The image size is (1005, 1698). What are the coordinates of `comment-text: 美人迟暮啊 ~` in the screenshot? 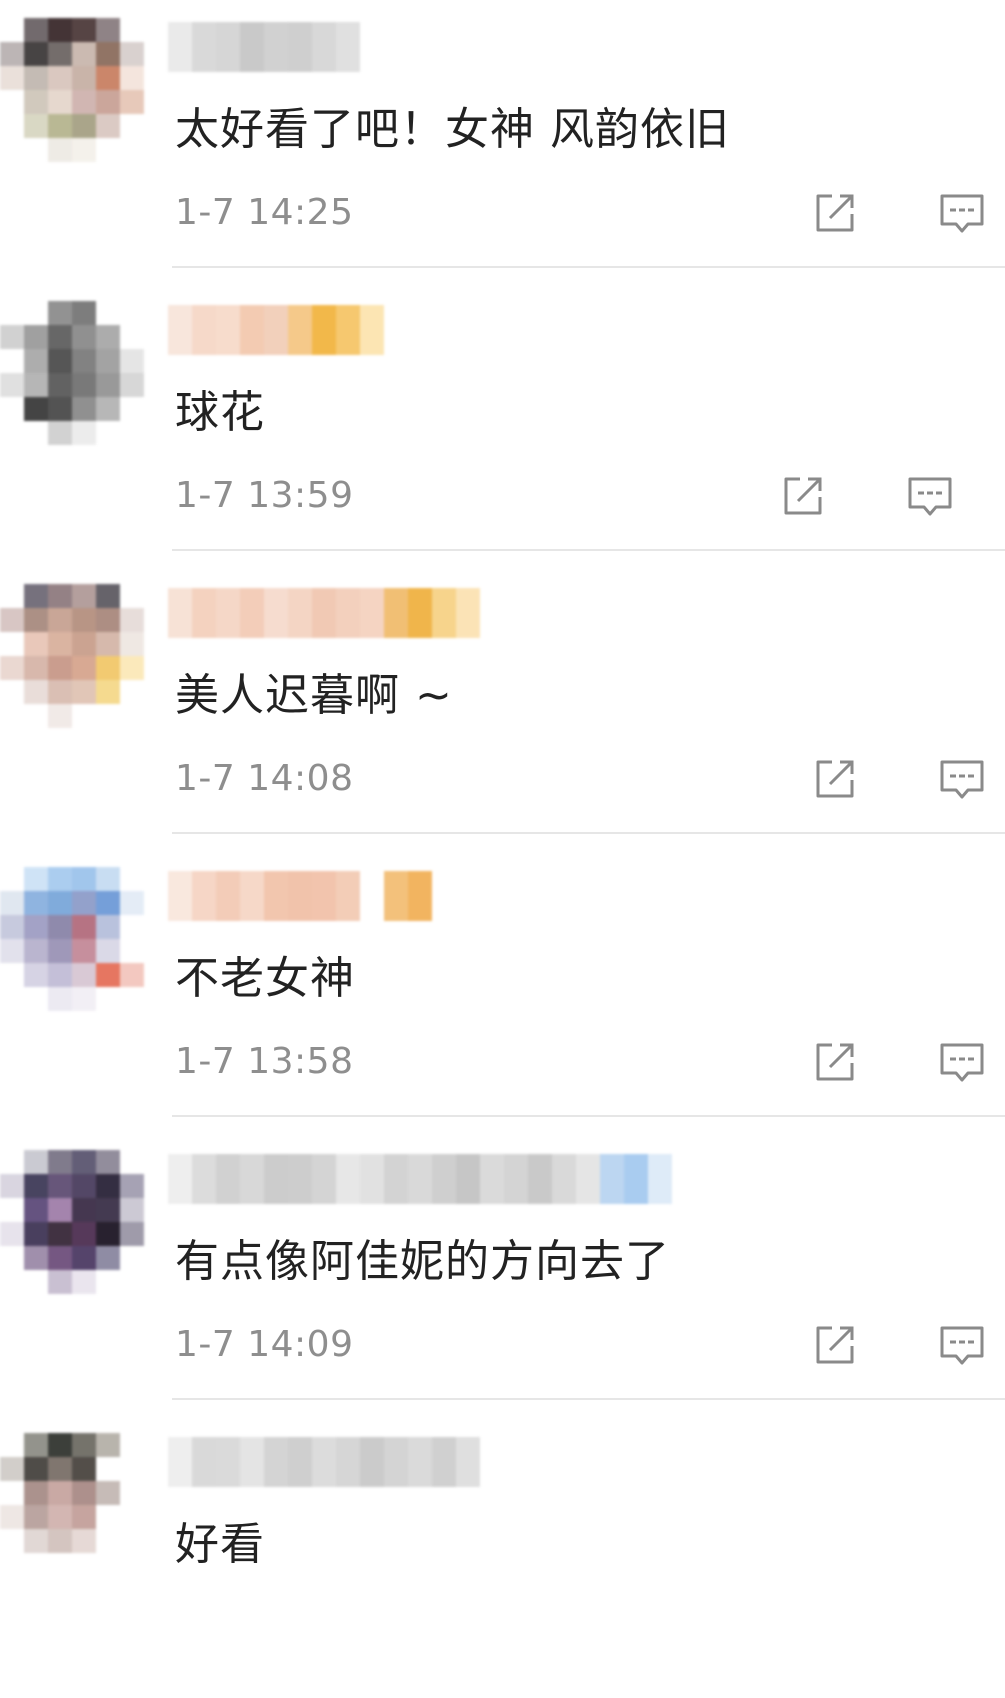 It's located at (314, 695).